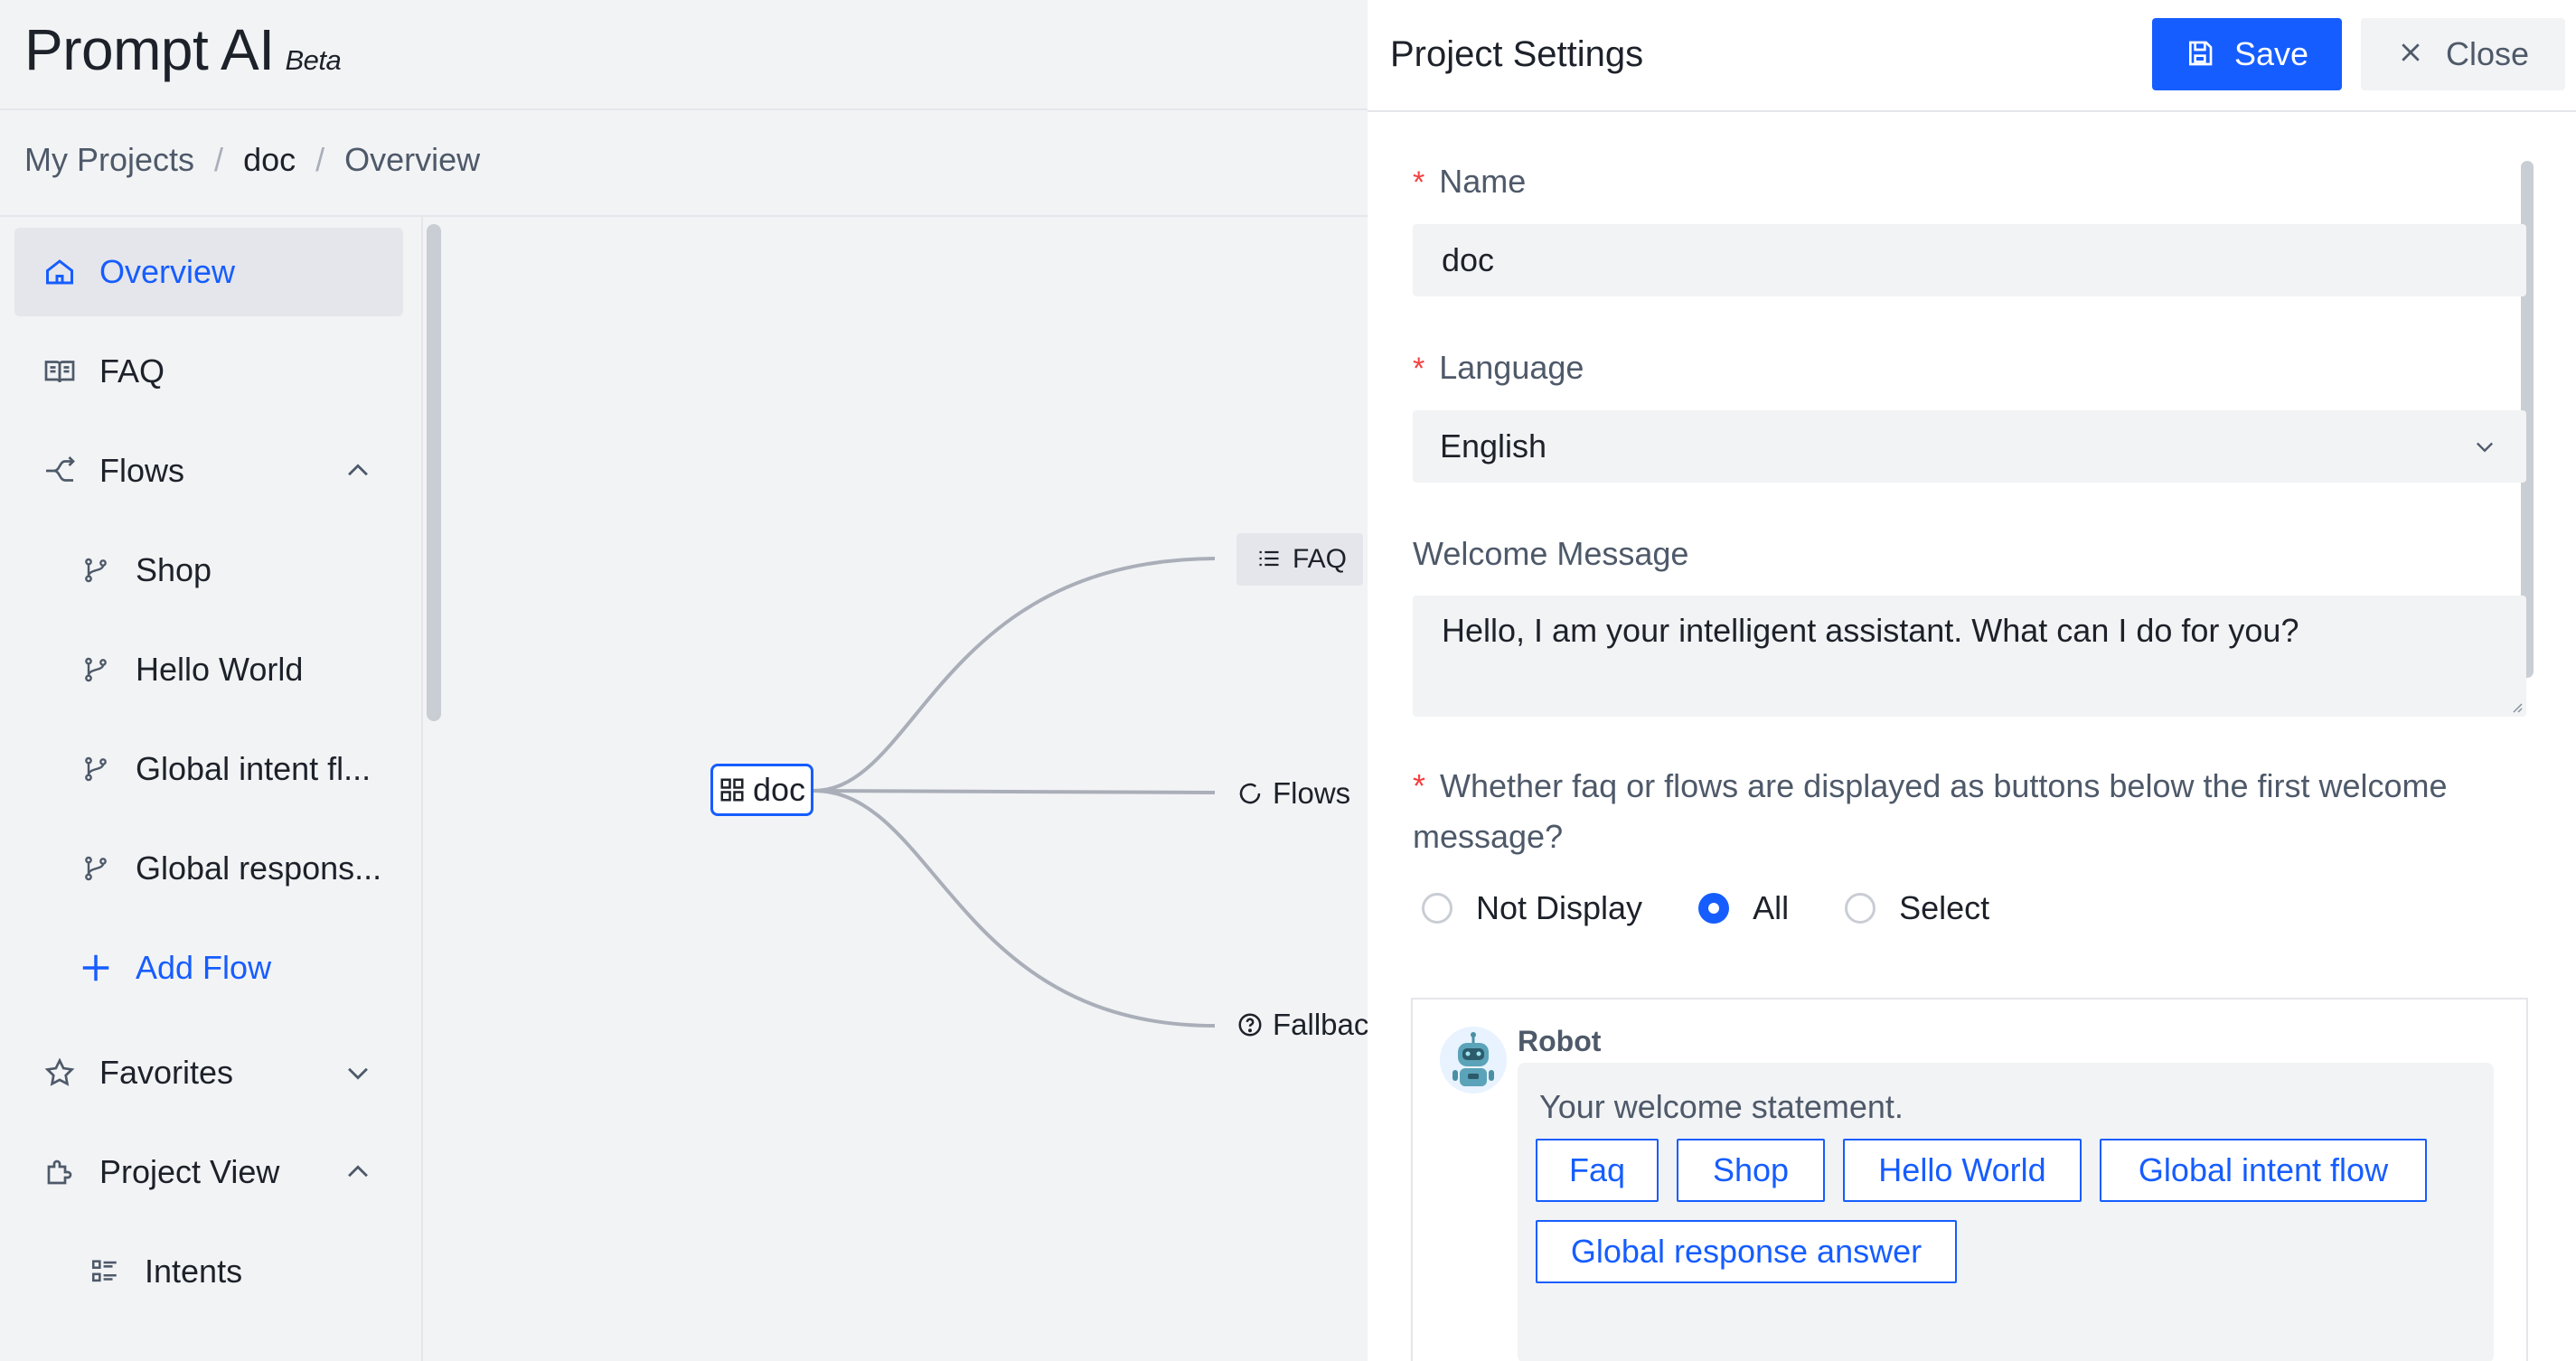  Describe the element at coordinates (1722, 1106) in the screenshot. I see `welcome-statement: Your welcome statement.` at that location.